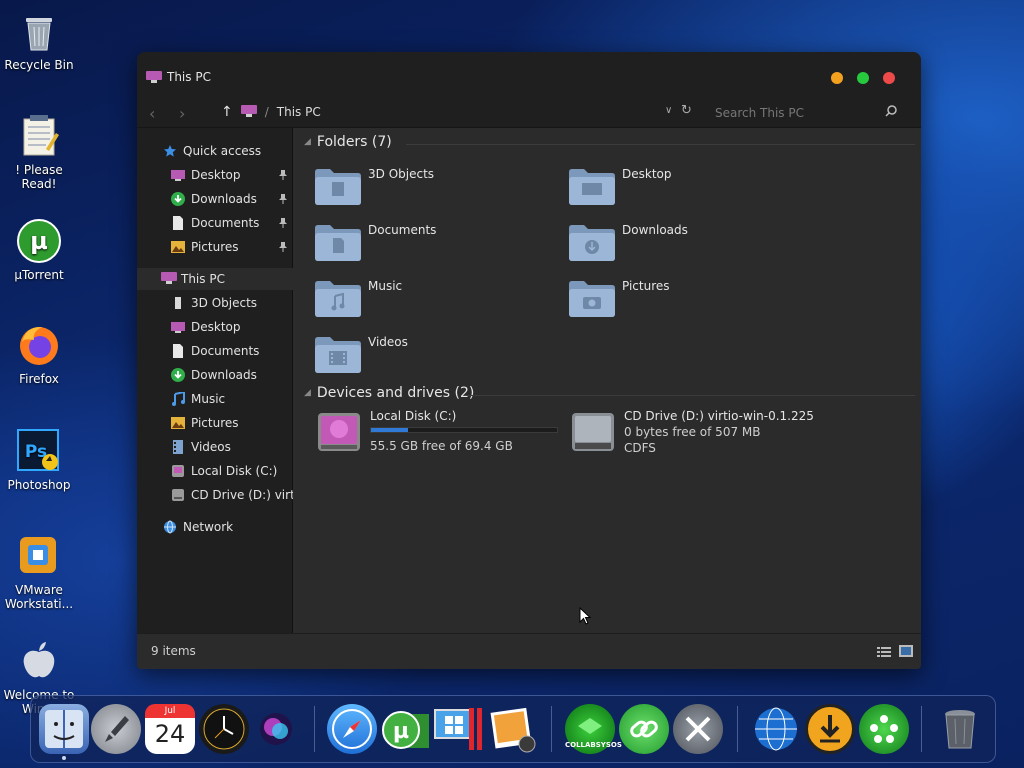 Image resolution: width=1024 pixels, height=768 pixels. I want to click on sidebar-item-videos: Videos, so click(232, 447).